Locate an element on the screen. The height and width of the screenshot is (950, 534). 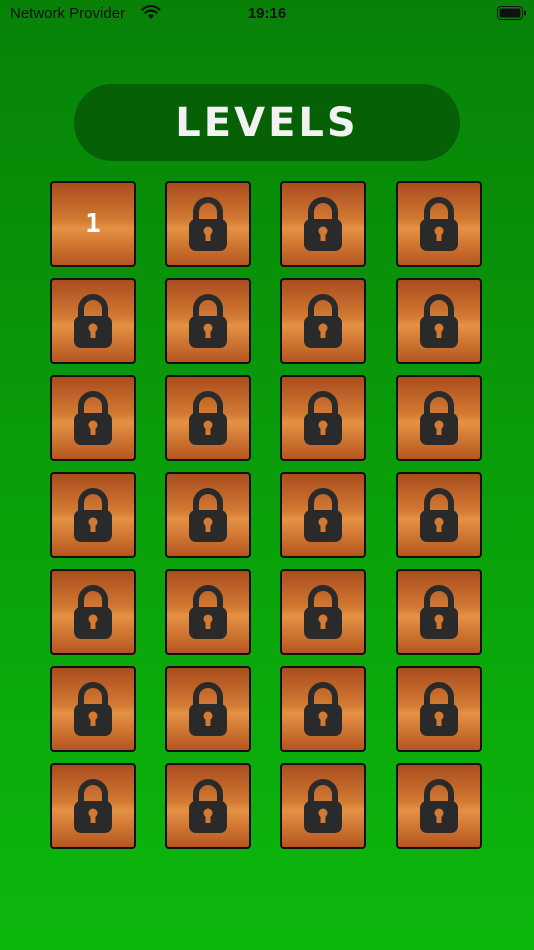
battery-icon is located at coordinates (511, 13).